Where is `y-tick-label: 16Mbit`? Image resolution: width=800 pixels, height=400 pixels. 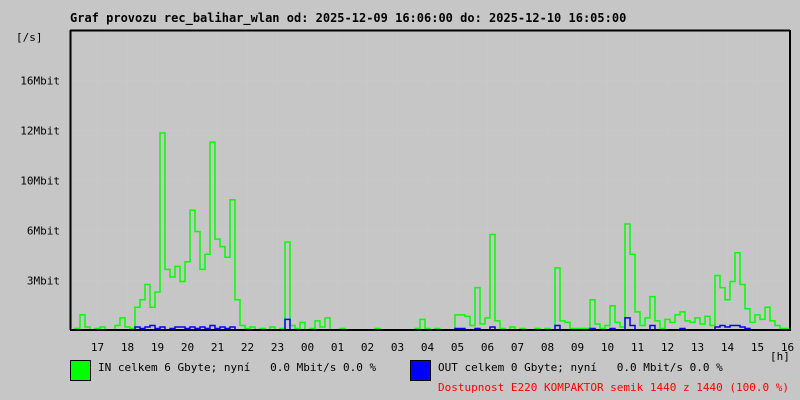
y-tick-label: 16Mbit is located at coordinates (40, 81).